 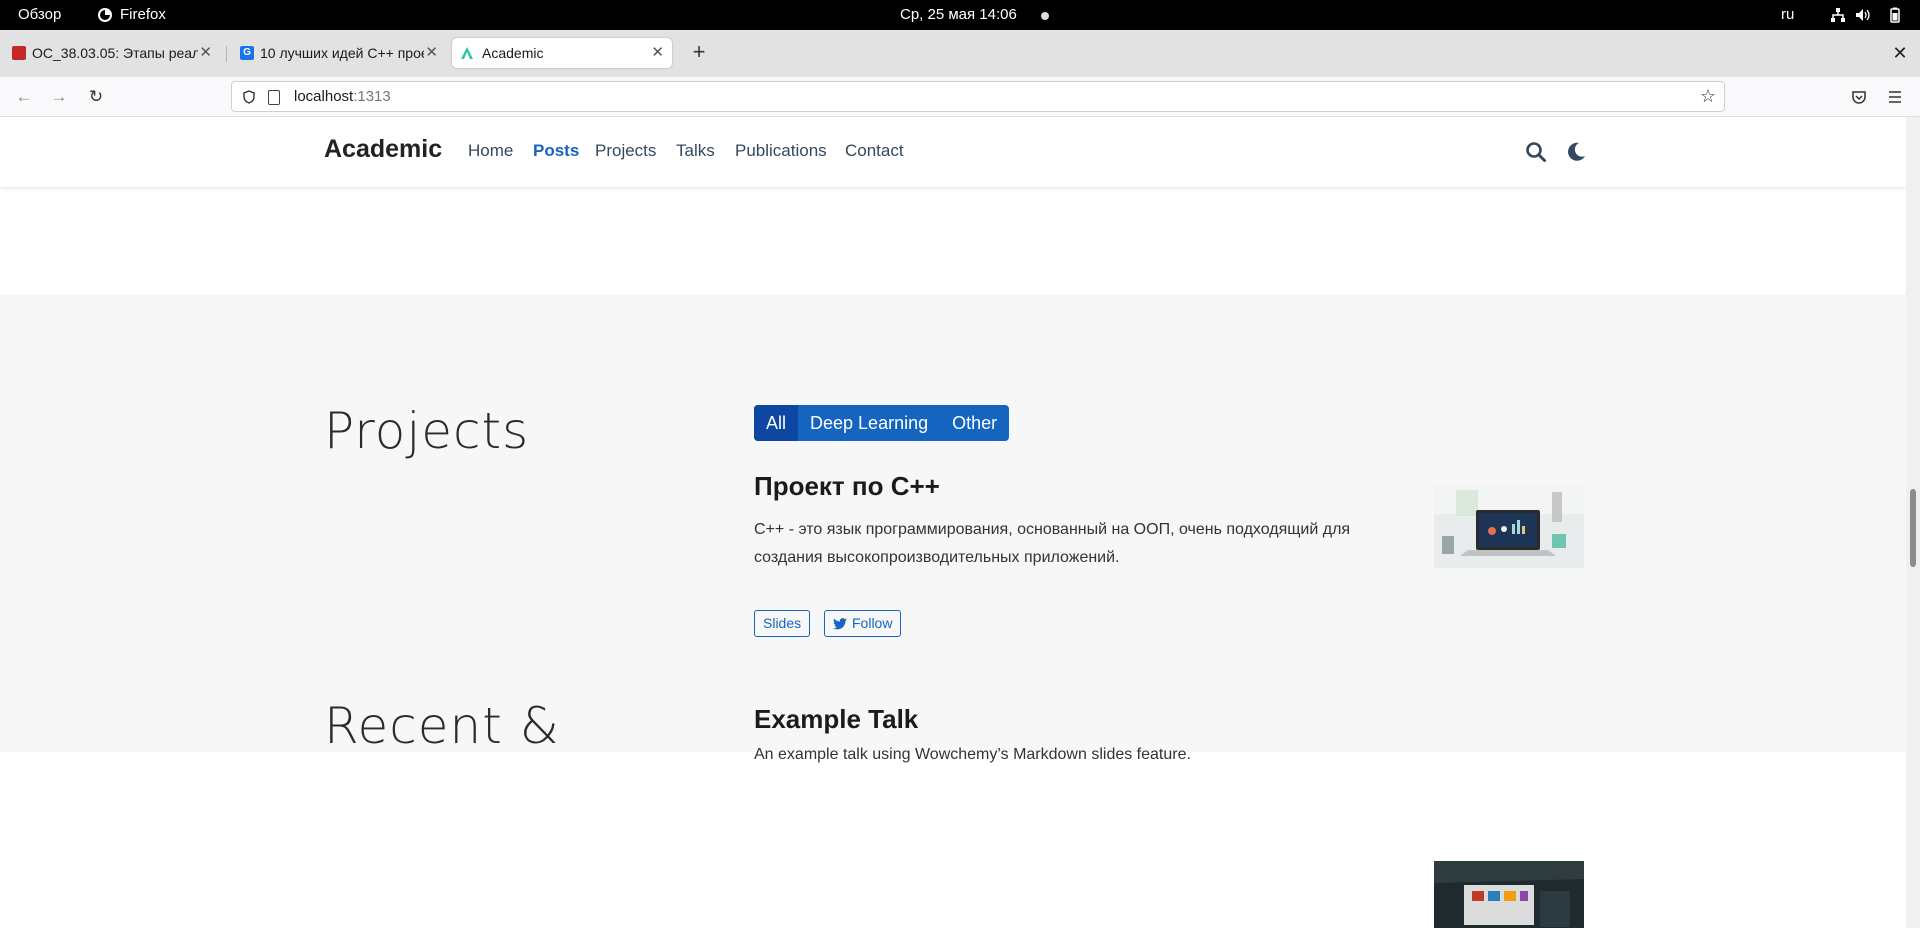 I want to click on talk-thumbnail-image, so click(x=1509, y=894).